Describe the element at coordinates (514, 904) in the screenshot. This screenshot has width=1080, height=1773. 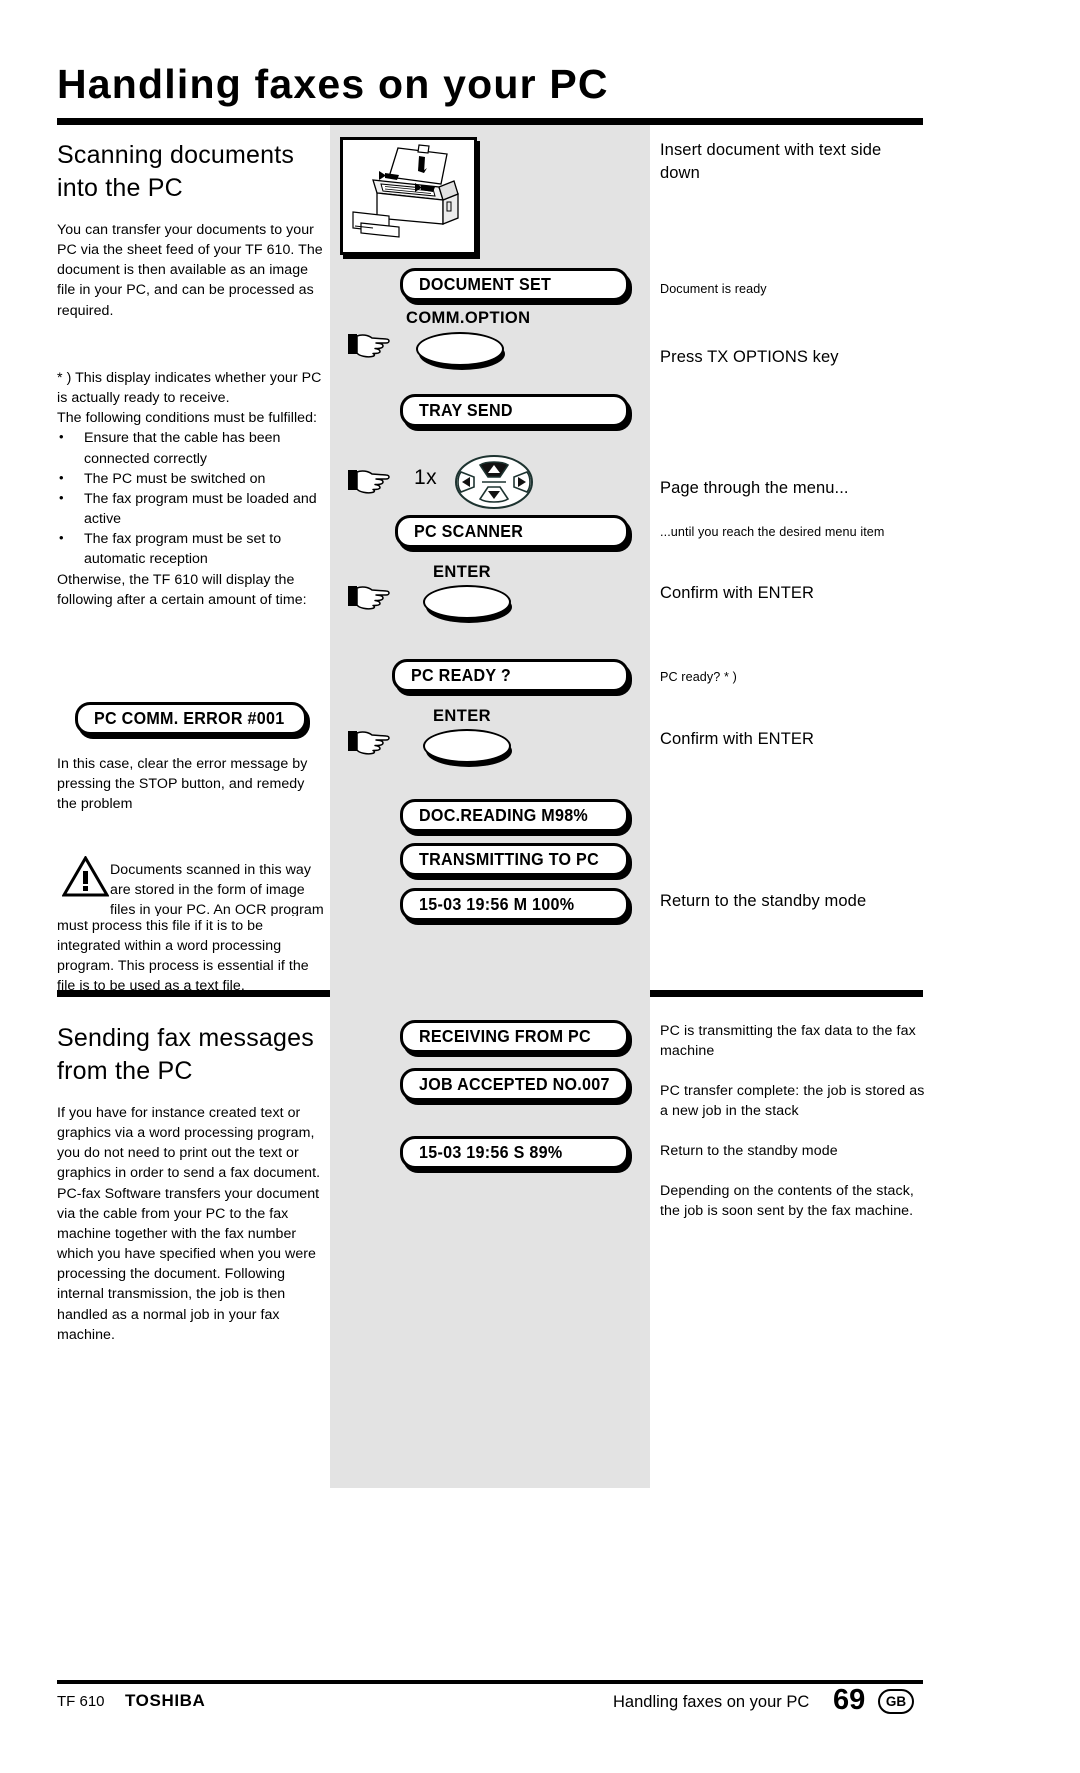
I see `lcd-standby-1: 15-03 19:56 M 100%` at that location.